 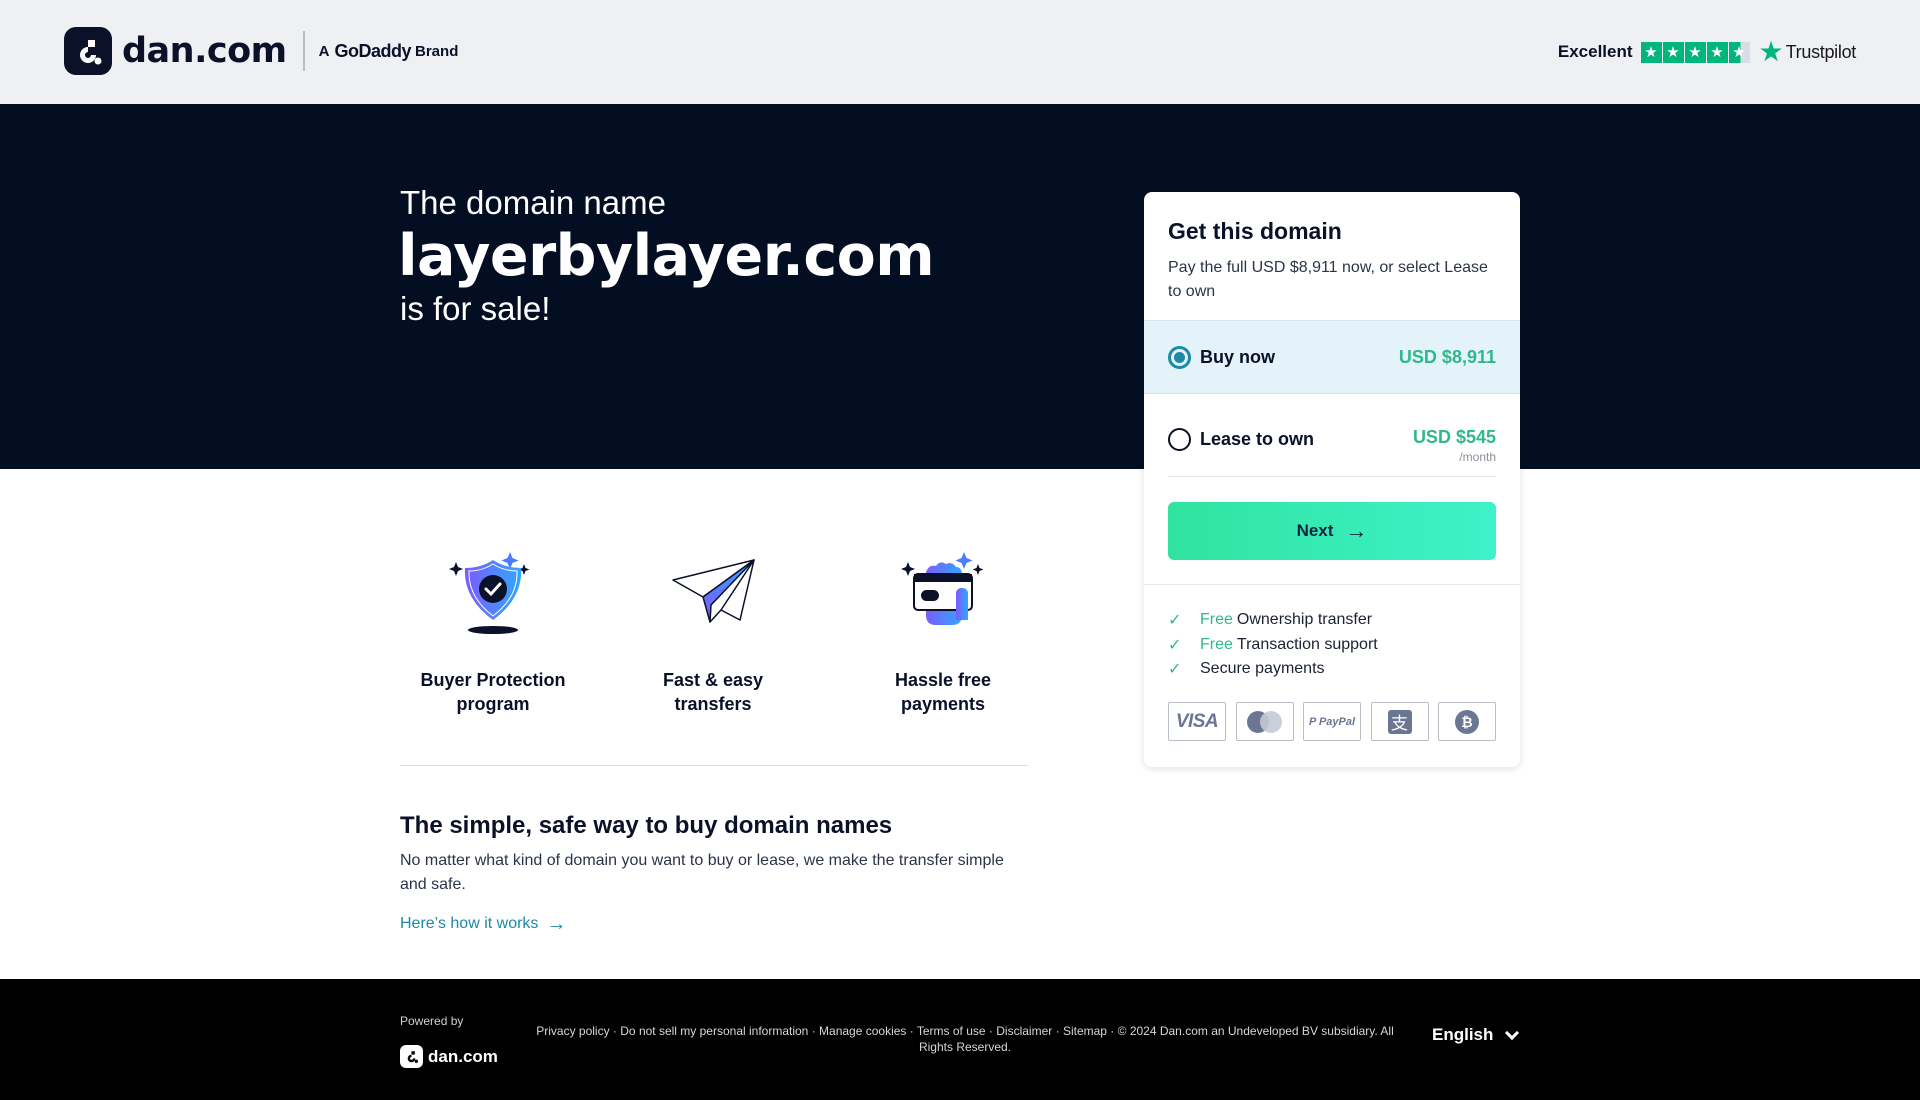 What do you see at coordinates (1085, 1031) in the screenshot?
I see `sitemap-link: Sitemap` at bounding box center [1085, 1031].